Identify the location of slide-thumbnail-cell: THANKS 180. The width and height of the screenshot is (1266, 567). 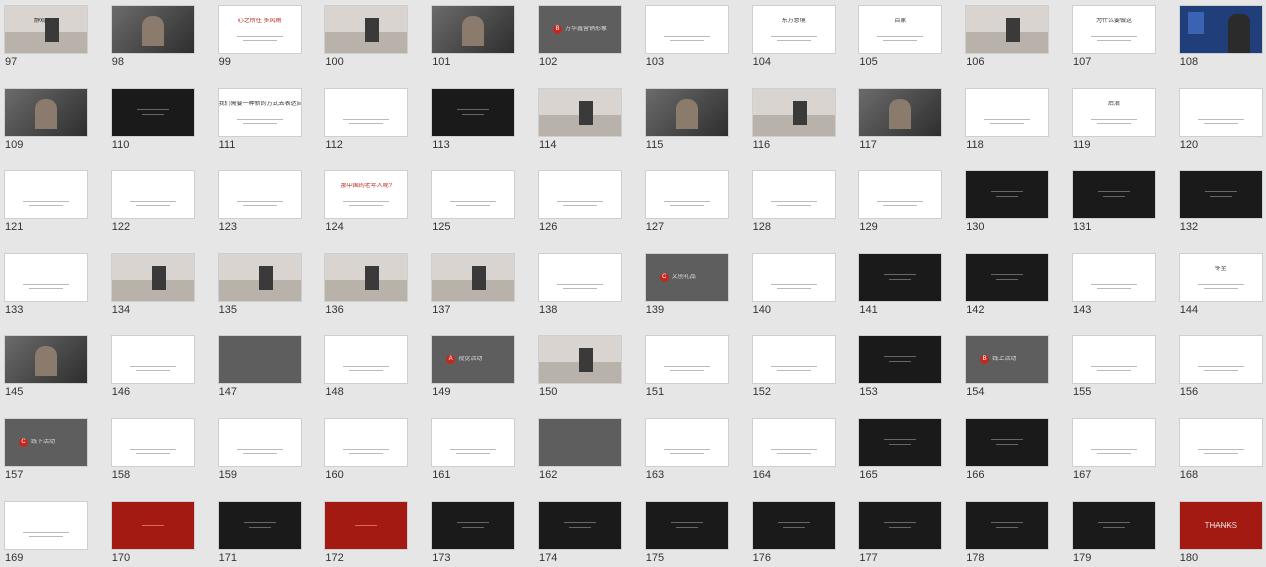
(1220, 533).